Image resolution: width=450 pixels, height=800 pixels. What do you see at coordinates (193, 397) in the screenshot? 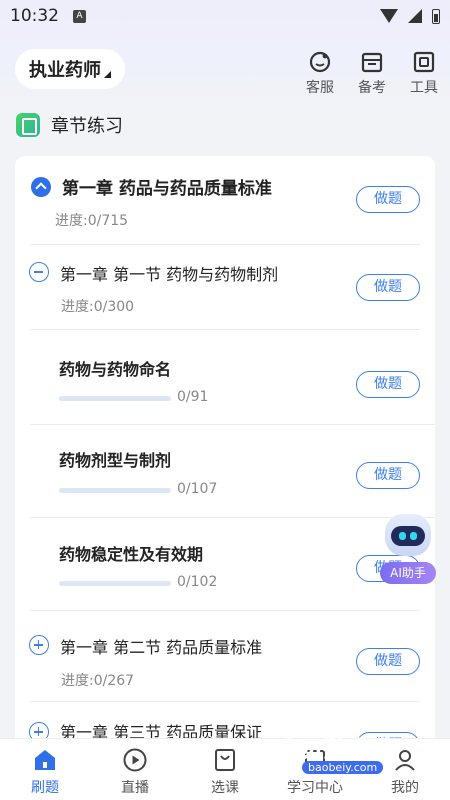
I see `progress-count: 0/91` at bounding box center [193, 397].